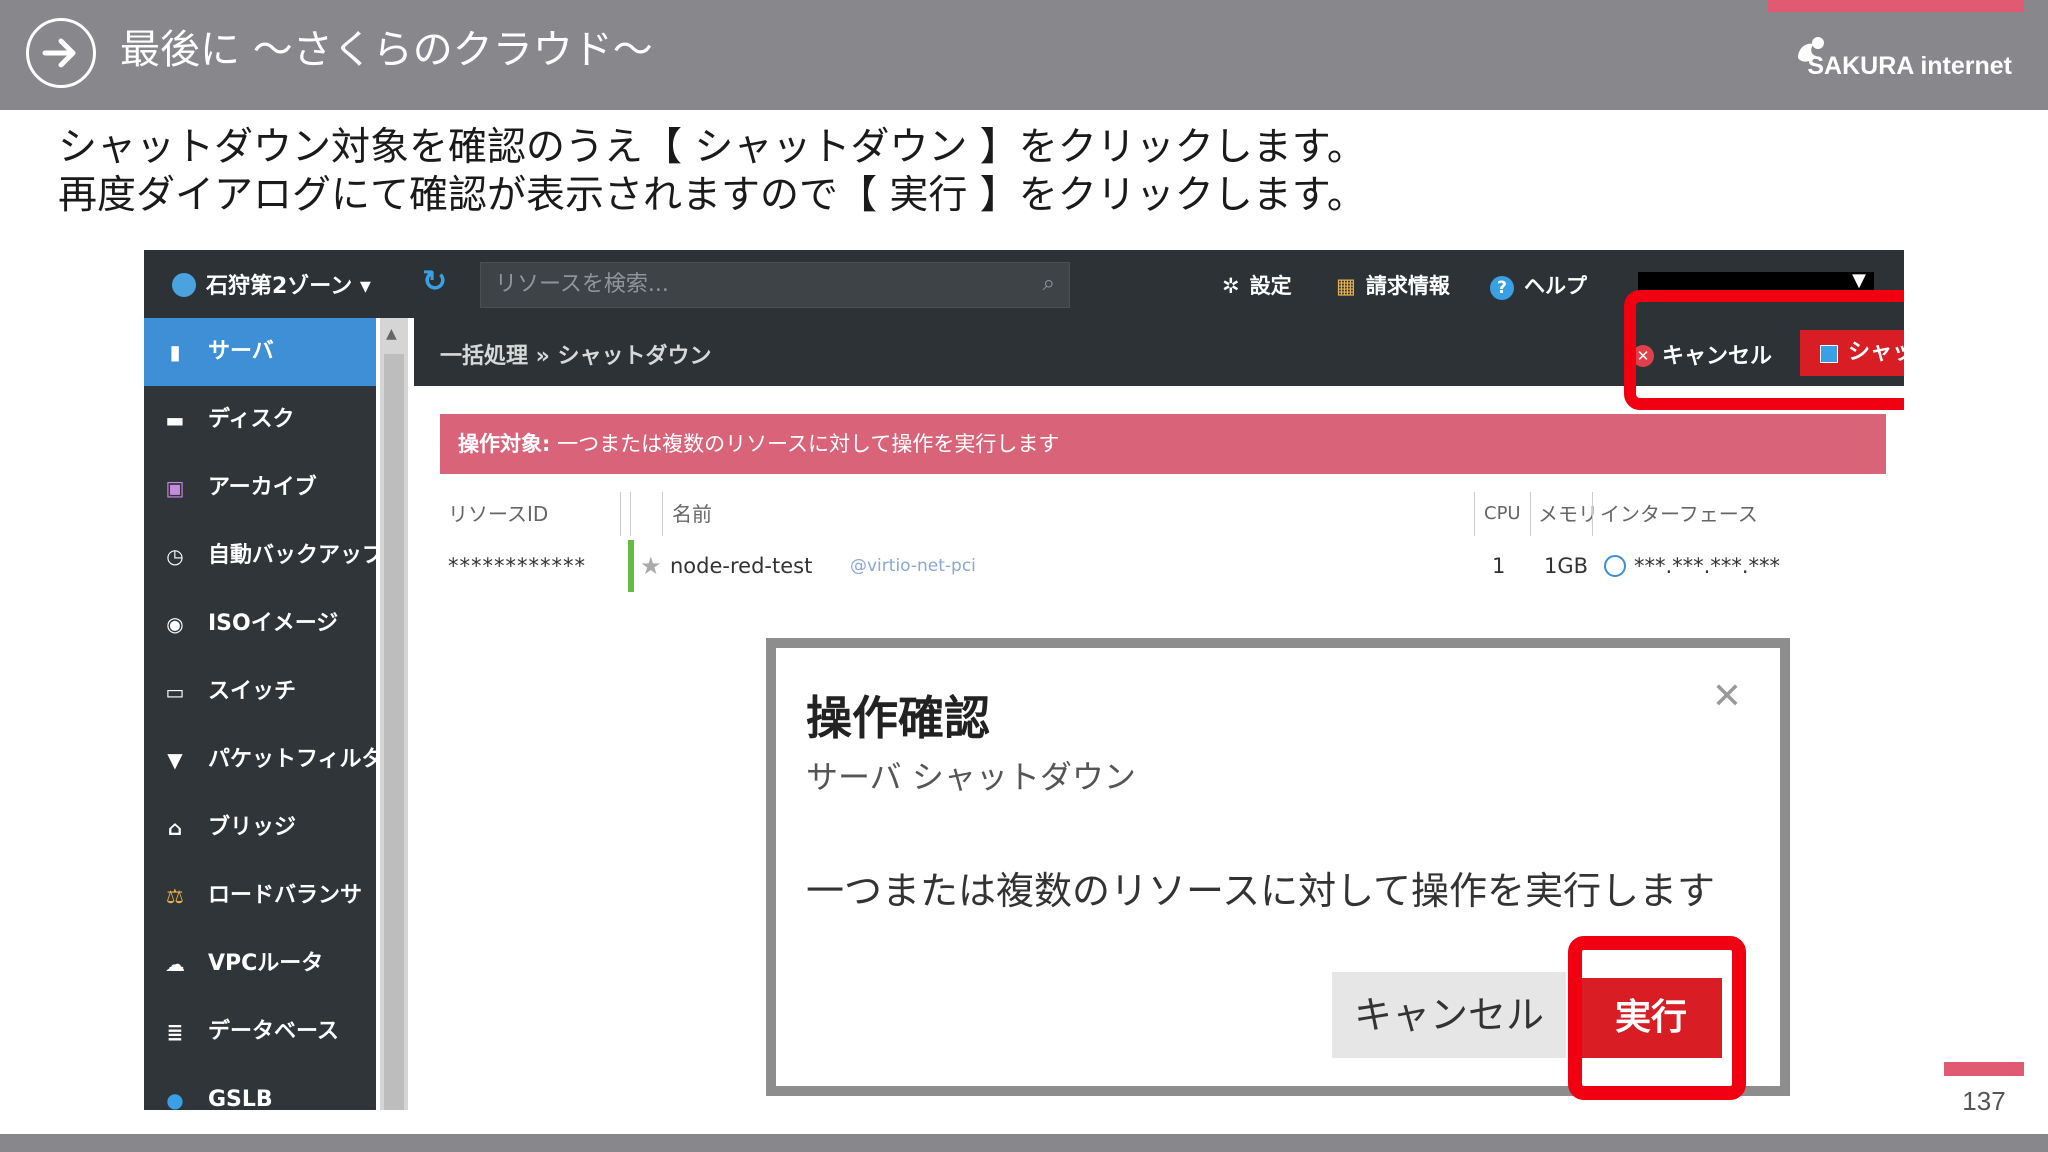 The height and width of the screenshot is (1152, 2048). What do you see at coordinates (1024, 1143) in the screenshot?
I see `footer-bar` at bounding box center [1024, 1143].